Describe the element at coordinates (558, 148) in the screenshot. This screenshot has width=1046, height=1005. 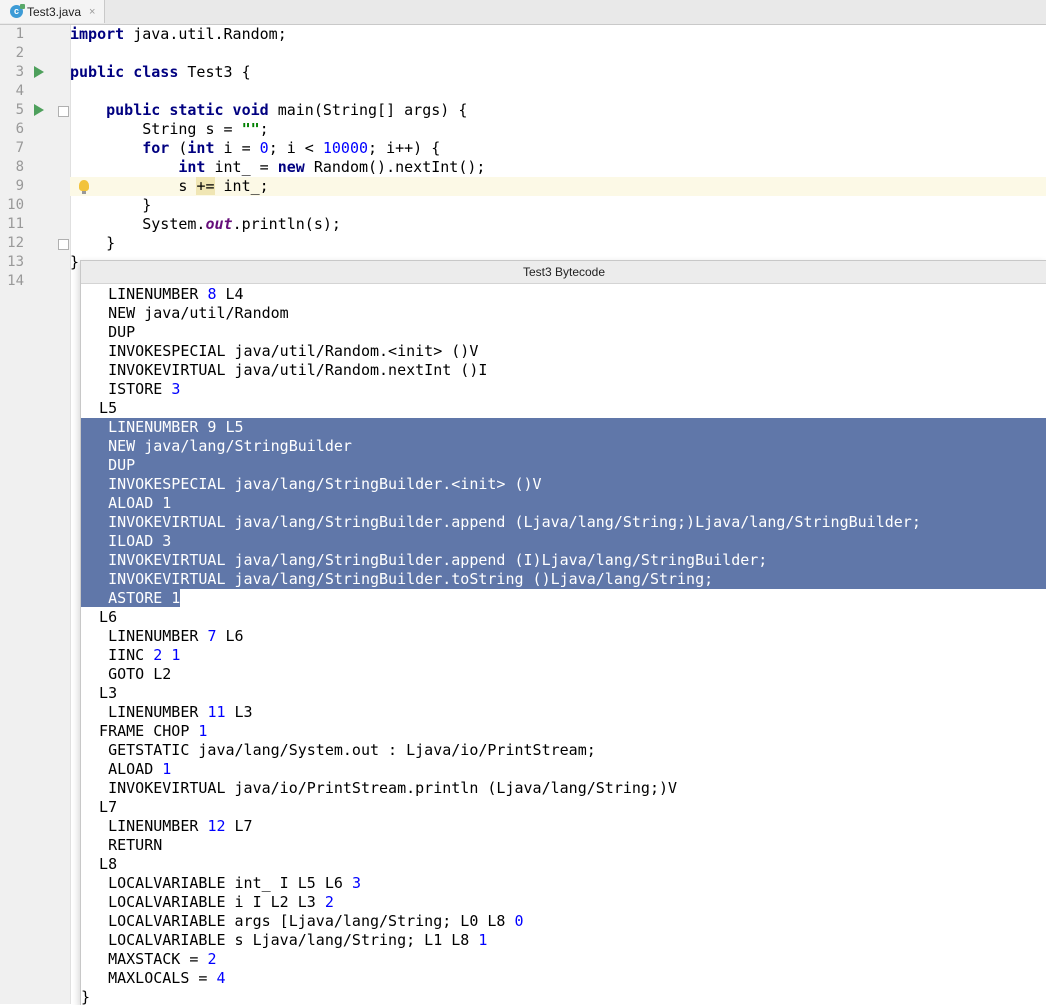
I see `code-line: for (int i = 0; i < 10000; i++) {` at that location.